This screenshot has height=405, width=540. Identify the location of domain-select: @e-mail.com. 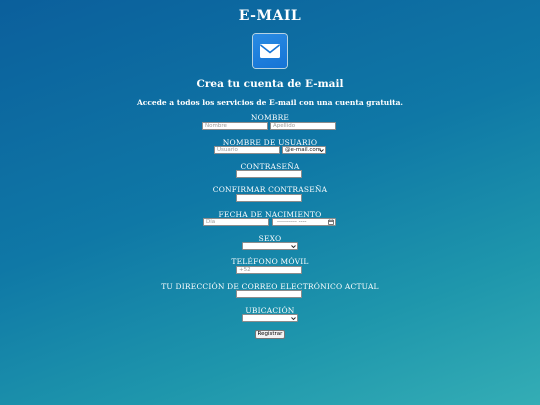
(304, 150).